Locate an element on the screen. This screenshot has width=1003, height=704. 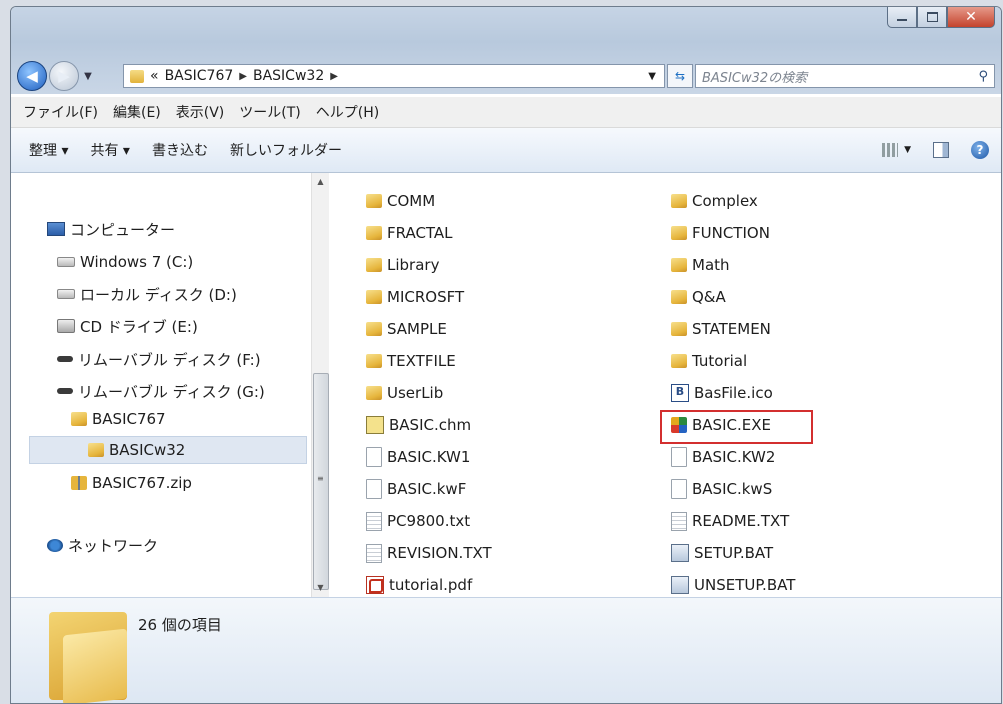
file-name: Library is located at coordinates (413, 265).